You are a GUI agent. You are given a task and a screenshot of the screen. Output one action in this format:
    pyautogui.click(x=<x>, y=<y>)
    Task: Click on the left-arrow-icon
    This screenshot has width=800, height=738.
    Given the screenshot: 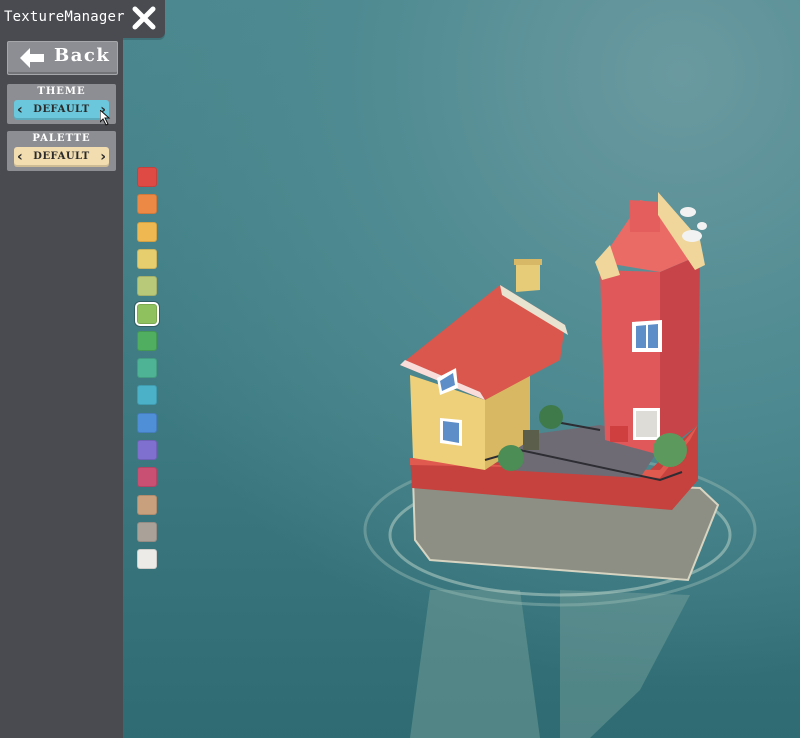 What is the action you would take?
    pyautogui.click(x=33, y=60)
    